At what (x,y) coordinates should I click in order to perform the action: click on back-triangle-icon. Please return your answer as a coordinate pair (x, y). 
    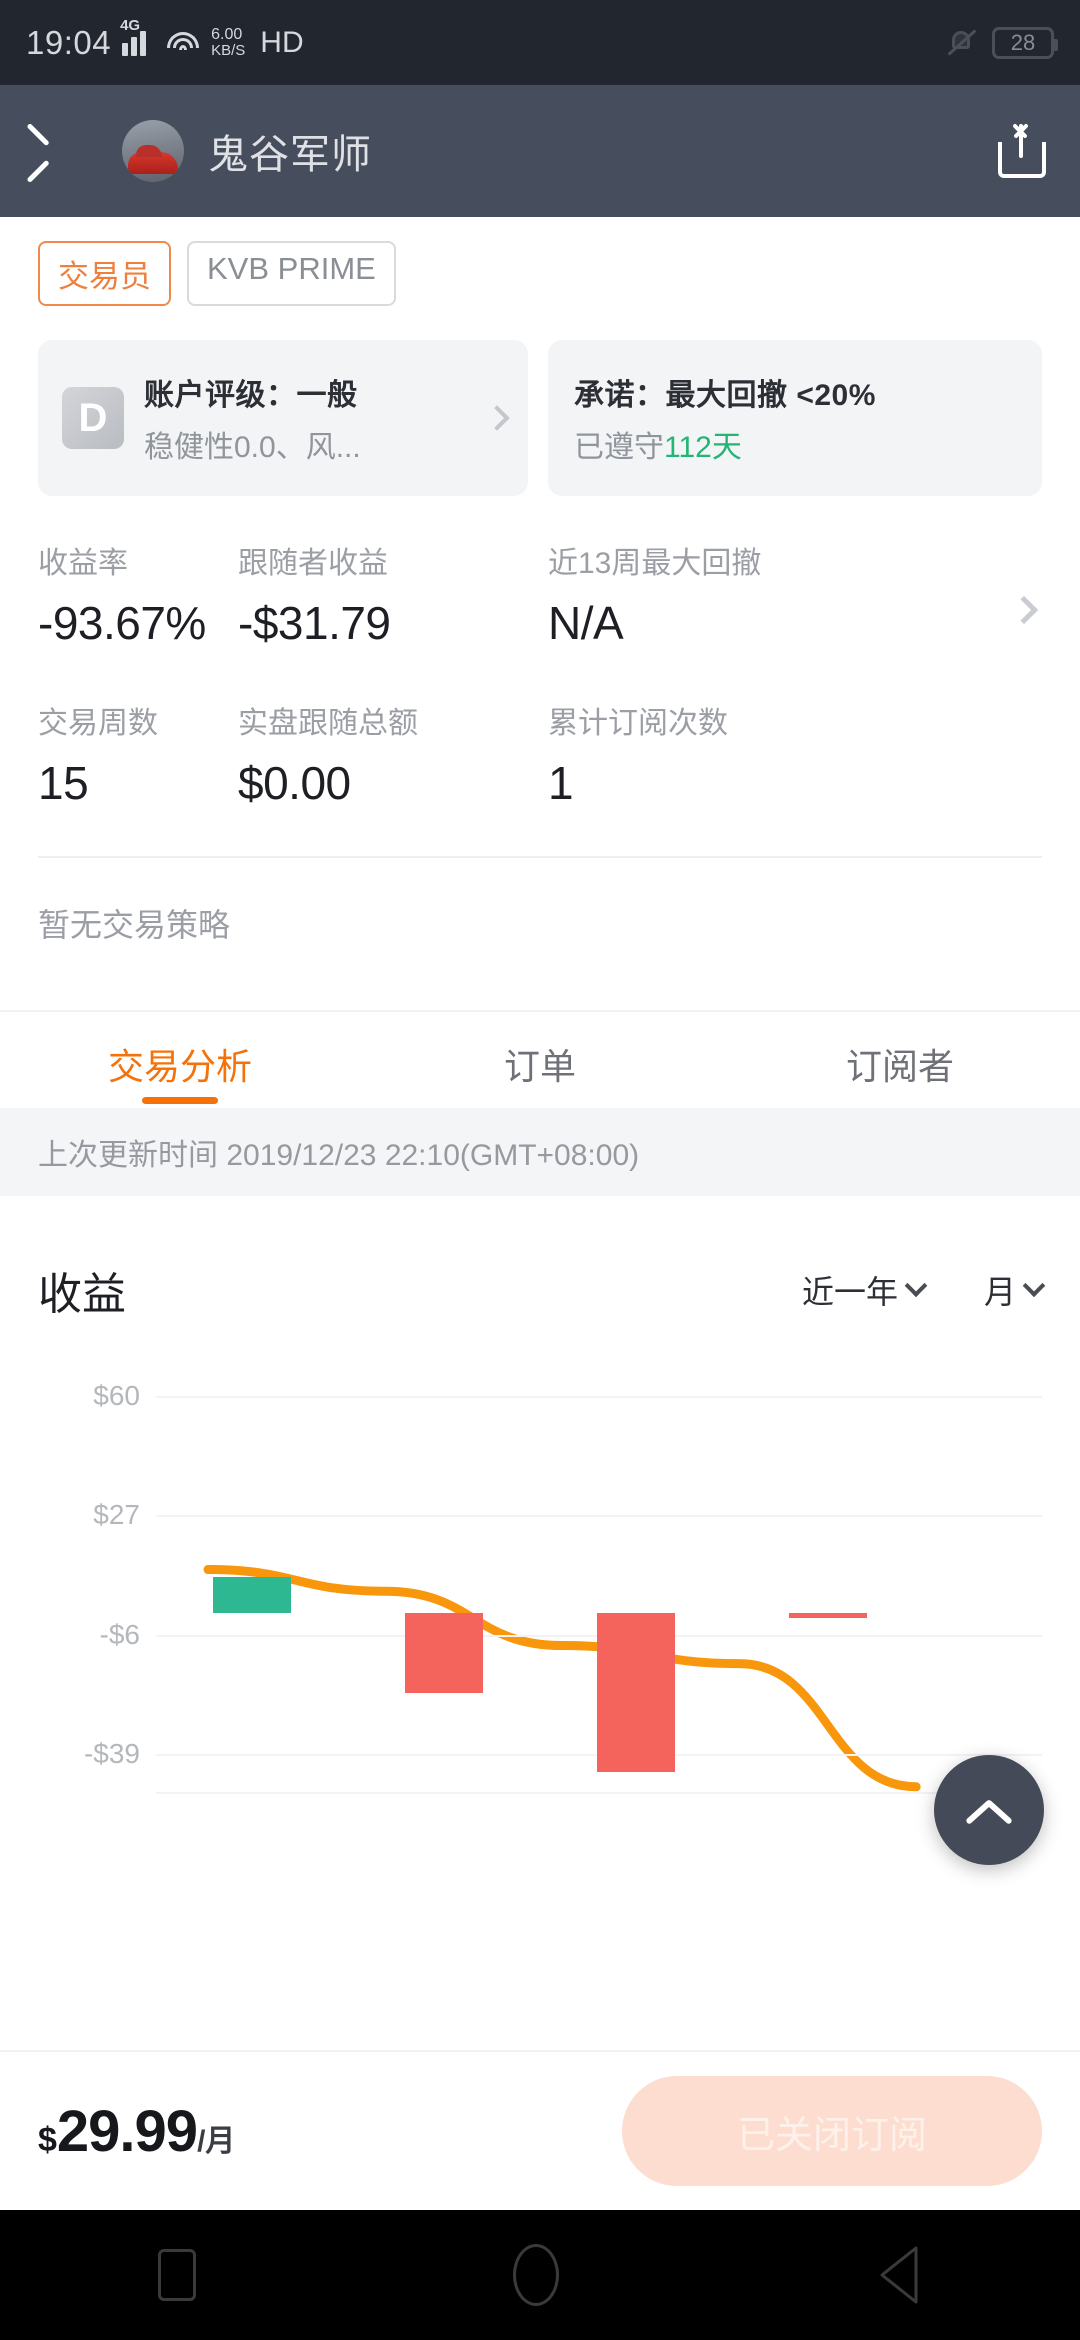
    Looking at the image, I should click on (899, 2275).